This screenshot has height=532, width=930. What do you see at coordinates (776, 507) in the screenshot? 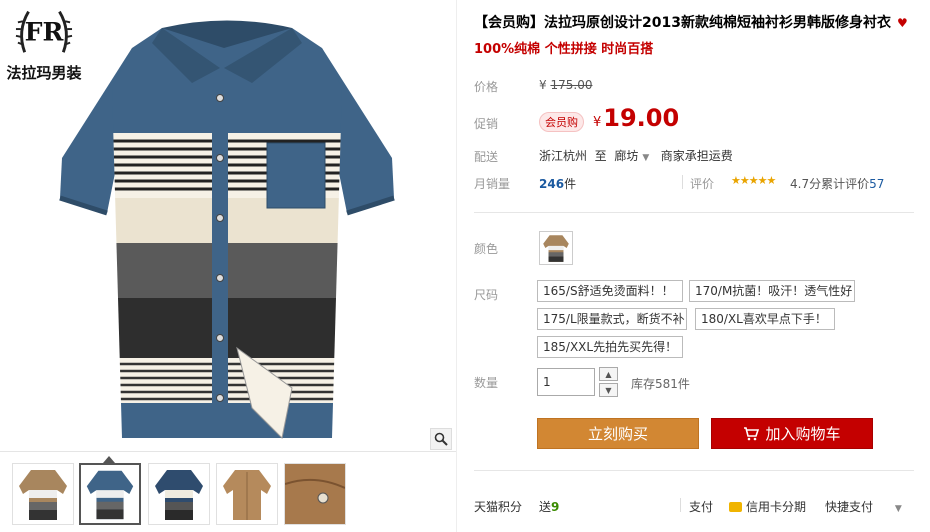
I see `credit-installment-label: 信用卡分期` at bounding box center [776, 507].